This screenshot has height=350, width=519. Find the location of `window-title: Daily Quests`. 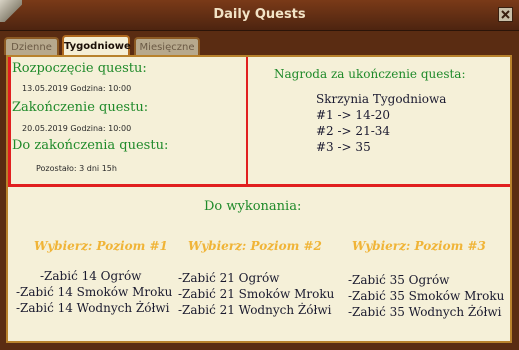

window-title: Daily Quests is located at coordinates (259, 14).